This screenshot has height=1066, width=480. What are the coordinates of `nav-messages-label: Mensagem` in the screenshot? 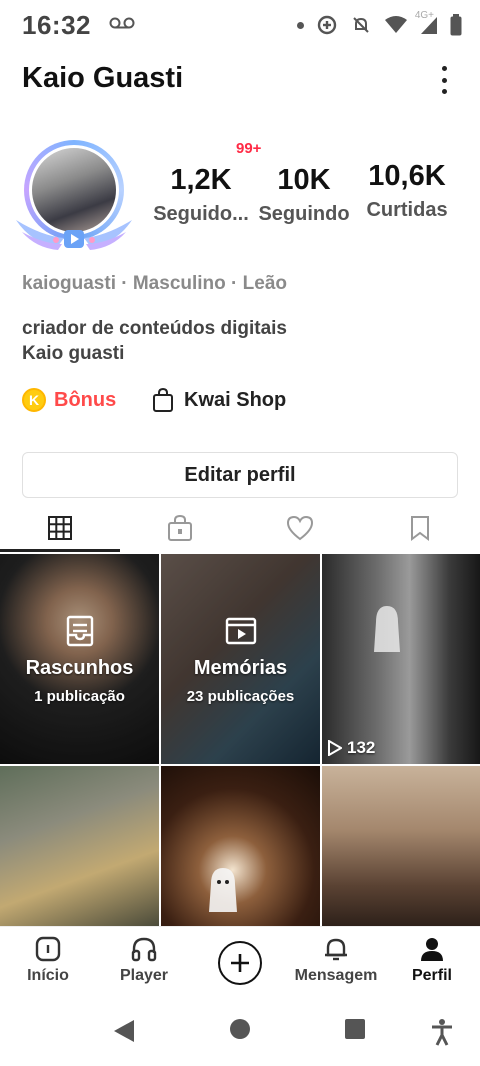 It's located at (336, 975).